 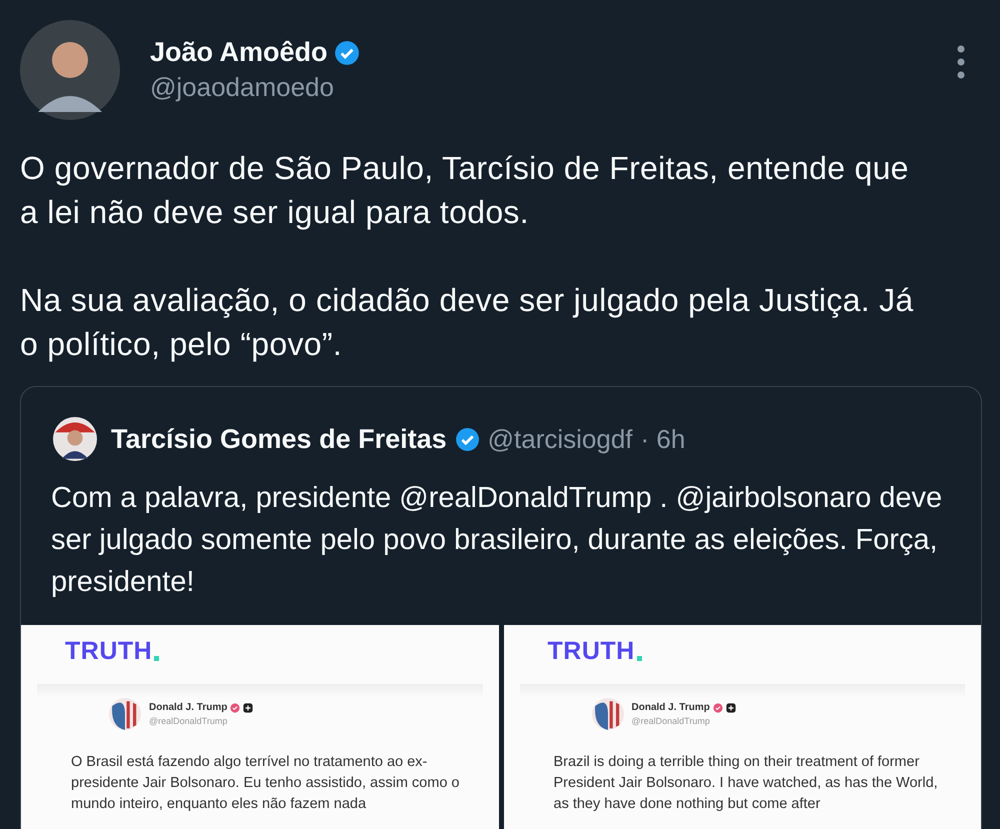 What do you see at coordinates (239, 52) in the screenshot?
I see `author-name: João Amoêdo` at bounding box center [239, 52].